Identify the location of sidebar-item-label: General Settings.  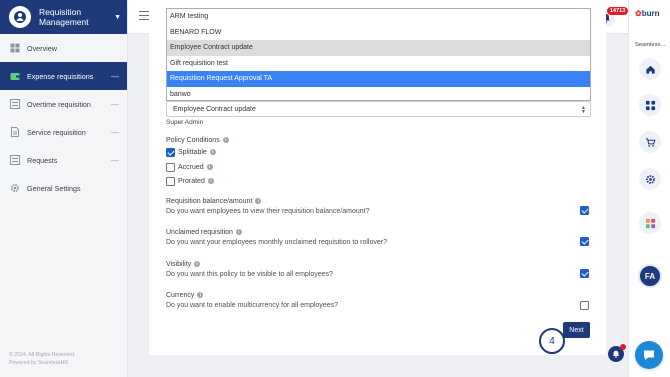
(54, 188).